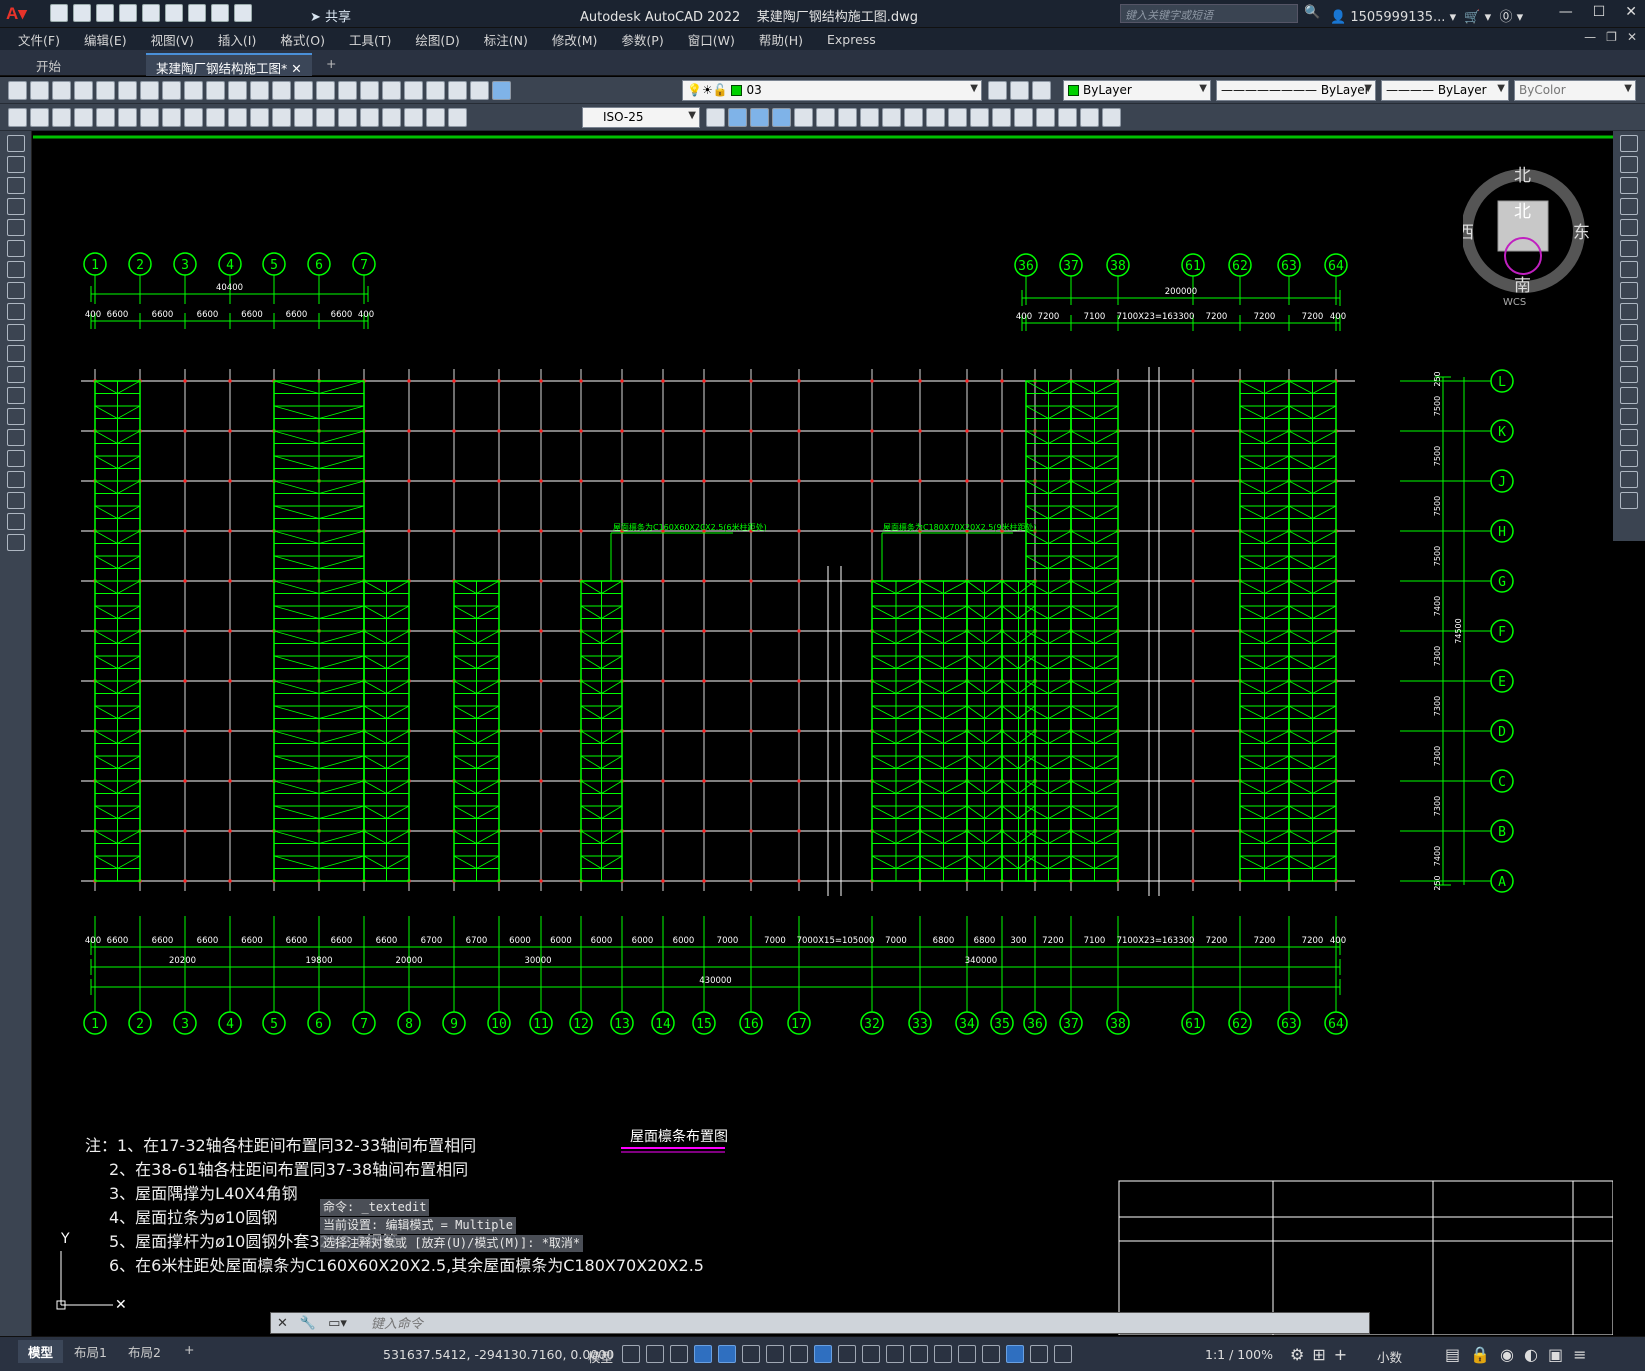 This screenshot has width=1645, height=1371. Describe the element at coordinates (83, 90) in the screenshot. I see `print-icon` at that location.